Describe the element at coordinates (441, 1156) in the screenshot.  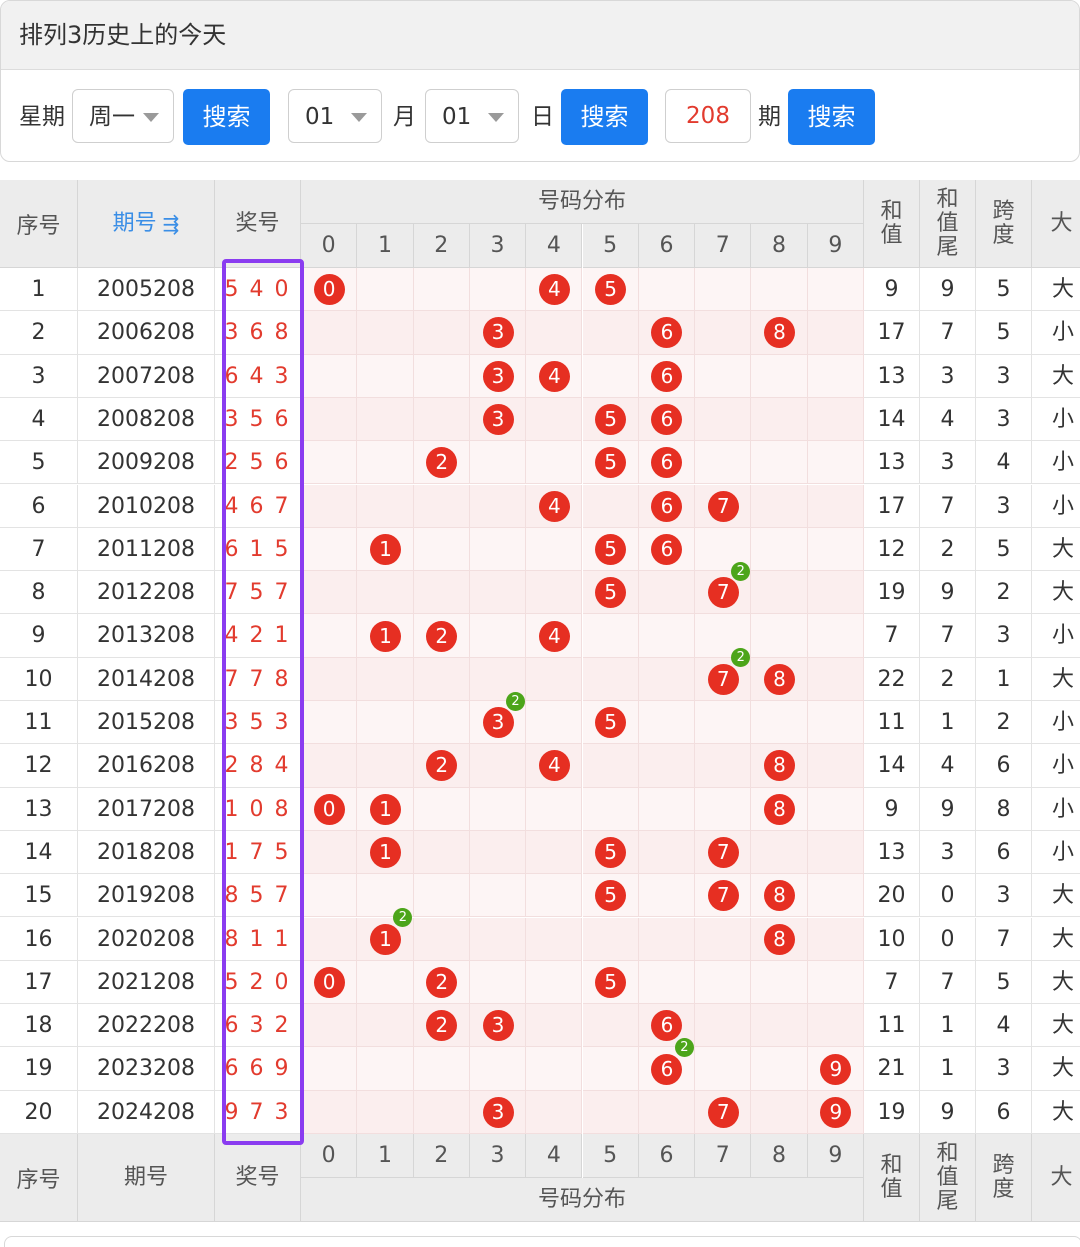
I see `footer-digit-2: 2` at that location.